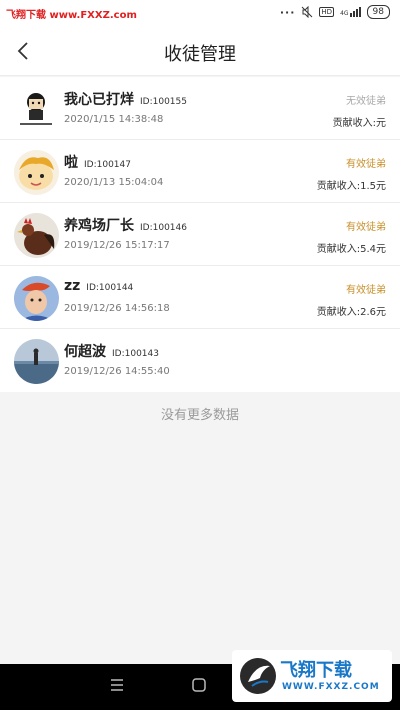 Image resolution: width=400 pixels, height=710 pixels. Describe the element at coordinates (359, 123) in the screenshot. I see `income-text: 贡献收入:元` at that location.